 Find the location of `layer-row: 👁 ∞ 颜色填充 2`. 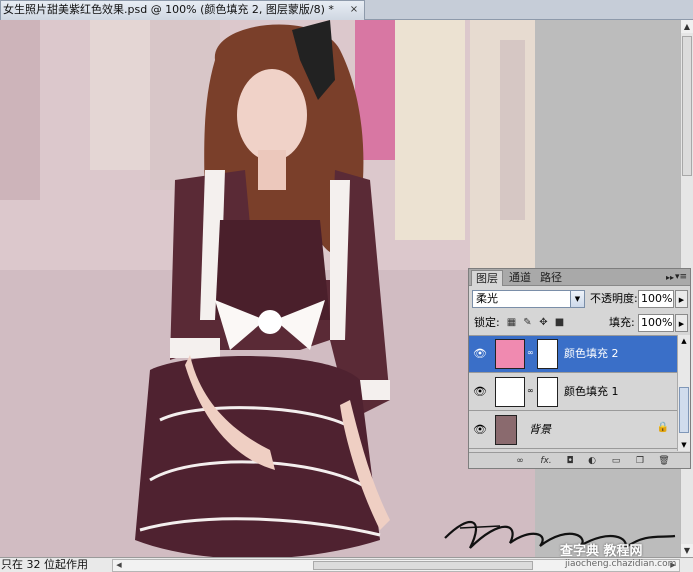

layer-row: 👁 ∞ 颜色填充 2 is located at coordinates (573, 354).